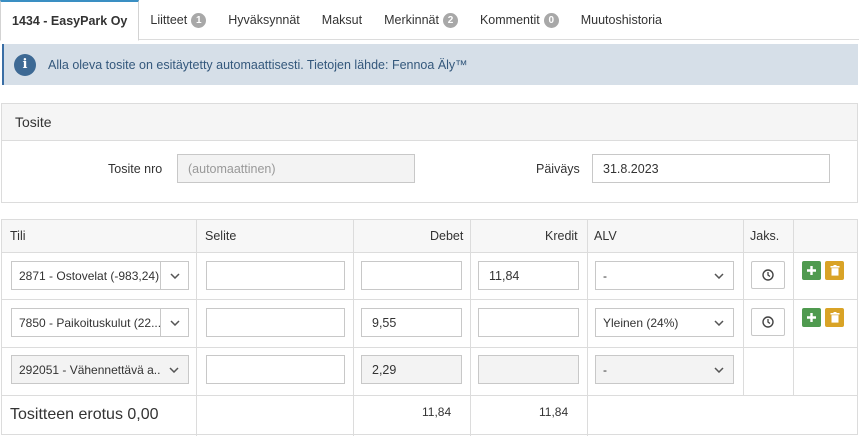  What do you see at coordinates (437, 412) in the screenshot?
I see `debit-total: 11,84` at bounding box center [437, 412].